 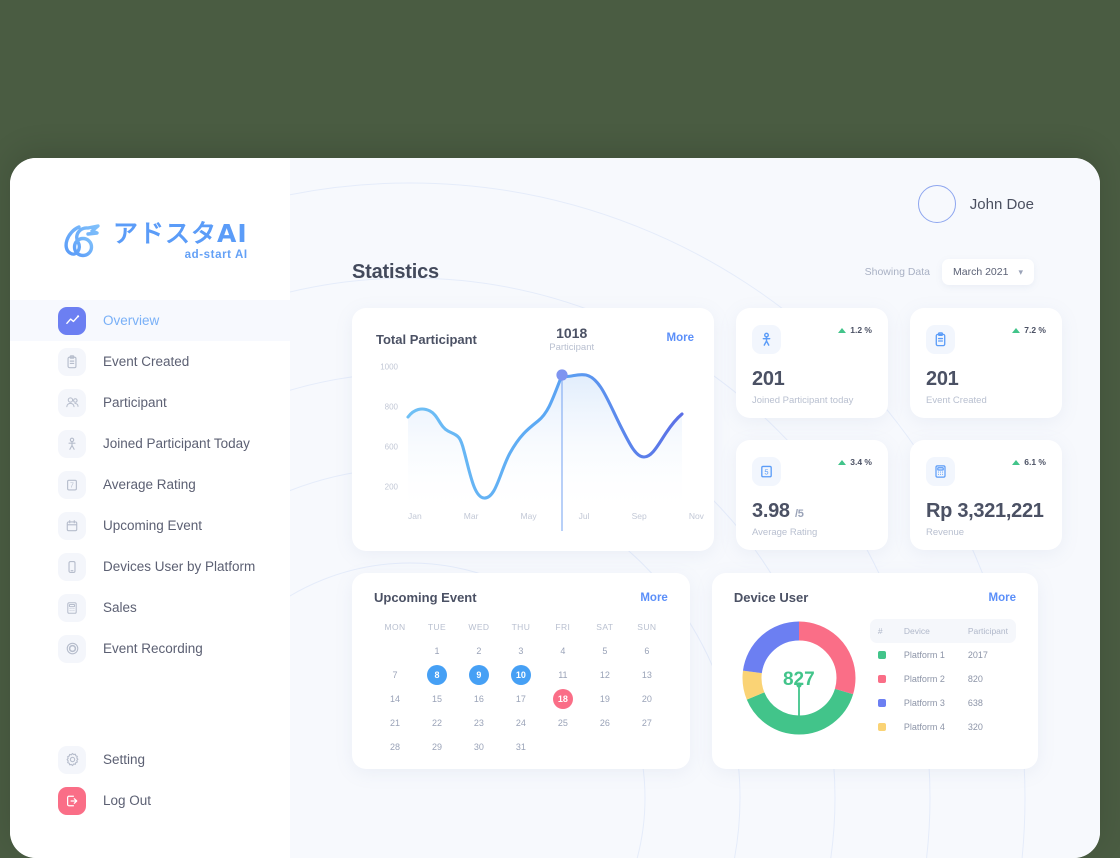 I want to click on calendar-day: 8, so click(x=436, y=675).